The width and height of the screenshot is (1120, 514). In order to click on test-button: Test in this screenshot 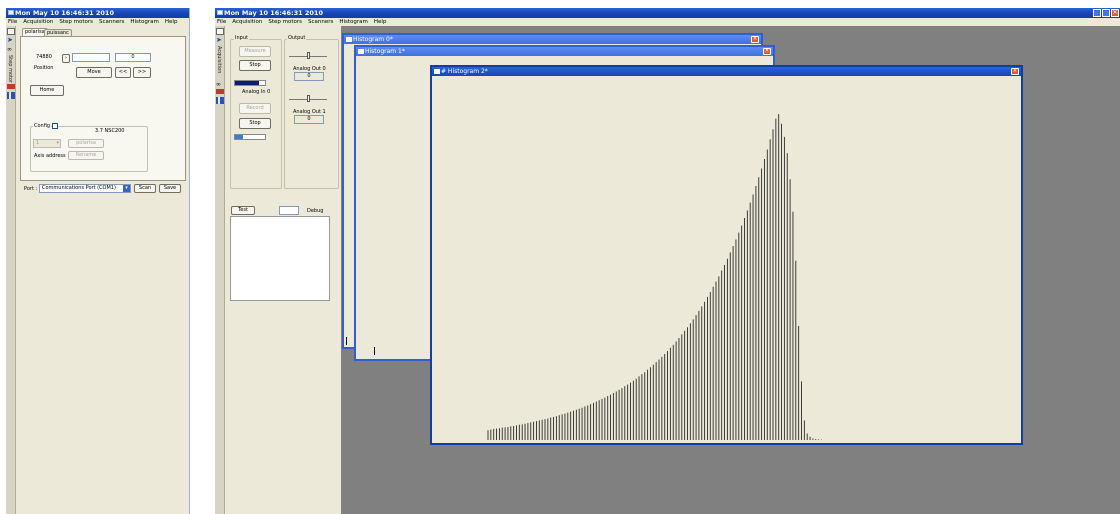, I will do `click(243, 210)`.